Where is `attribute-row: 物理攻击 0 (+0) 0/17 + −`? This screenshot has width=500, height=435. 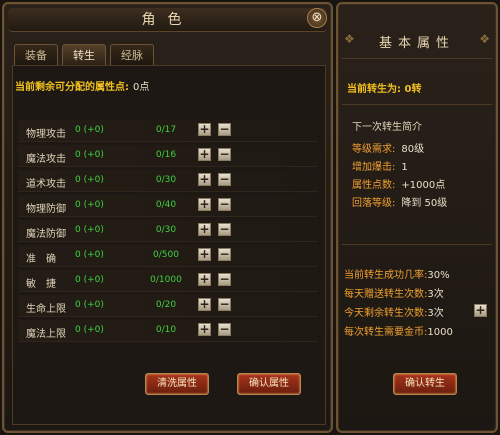 attribute-row: 物理攻击 0 (+0) 0/17 + − is located at coordinates (168, 131).